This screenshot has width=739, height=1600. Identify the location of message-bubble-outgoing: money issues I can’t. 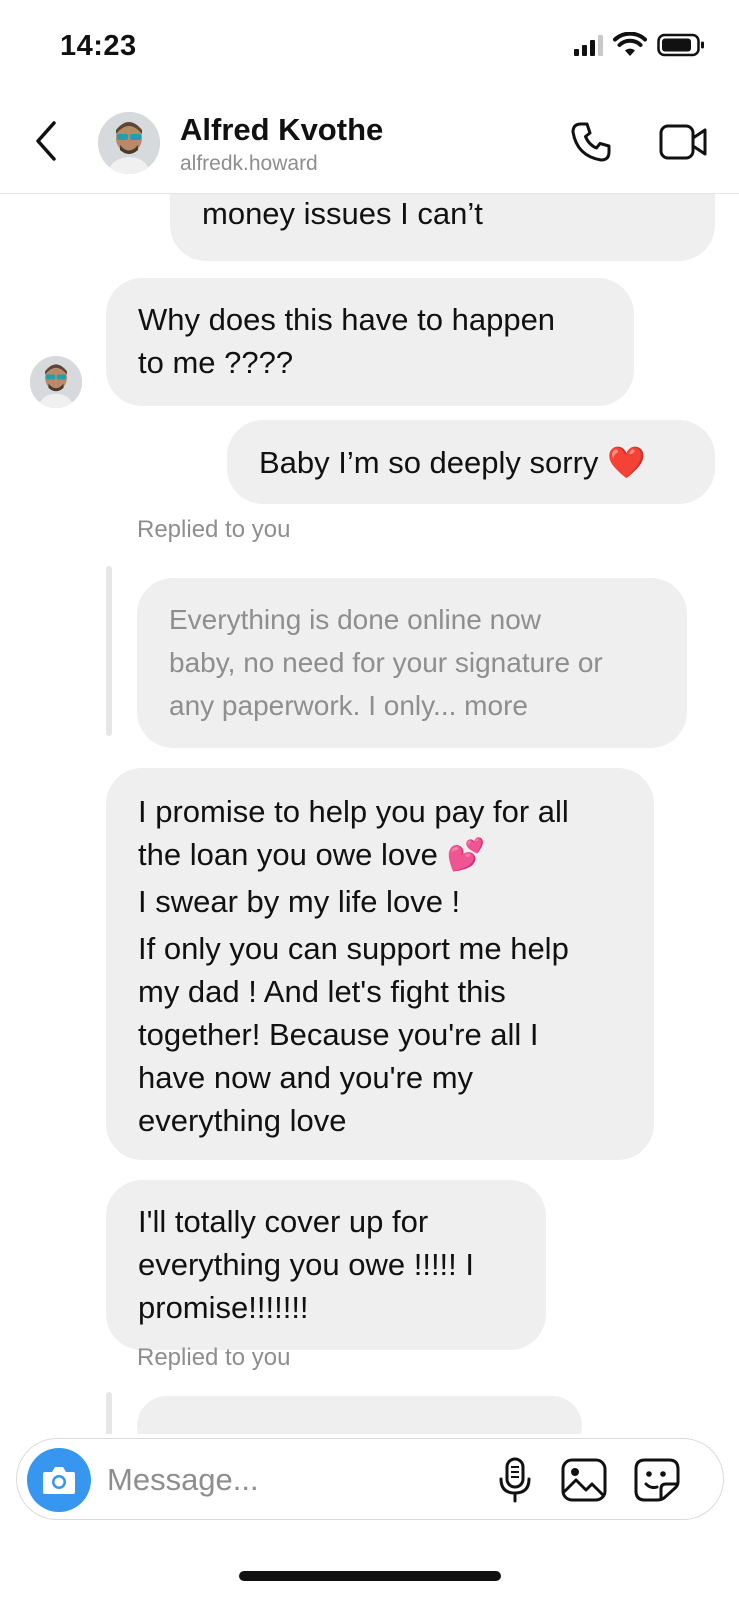
(442, 227).